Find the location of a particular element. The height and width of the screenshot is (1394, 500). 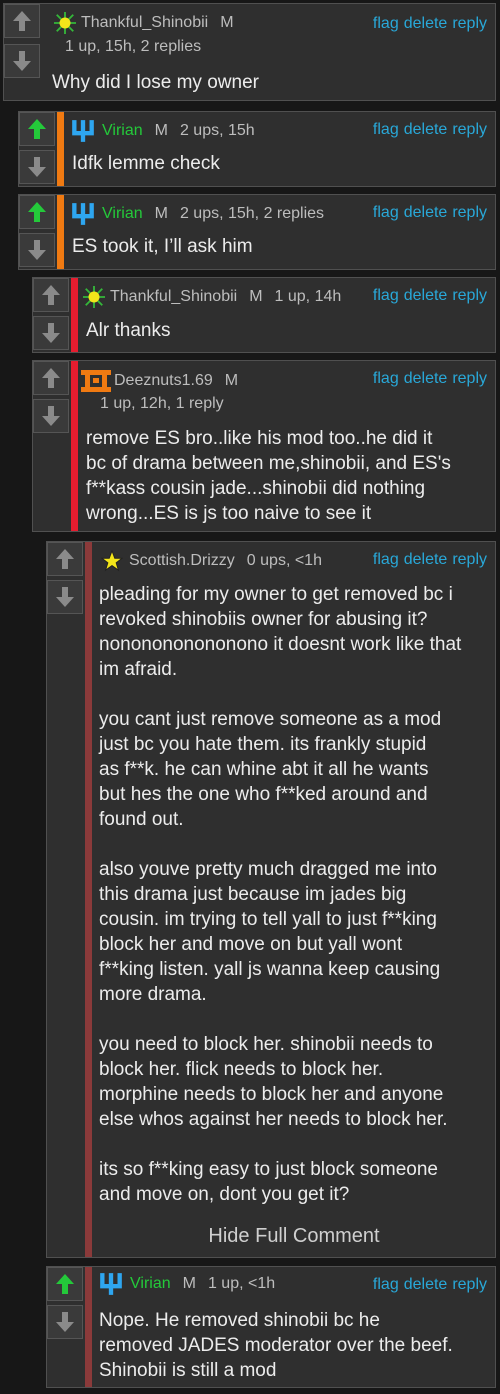

comment-header: Scottish.Drizzy 0 ups, <1h is located at coordinates (211, 561).